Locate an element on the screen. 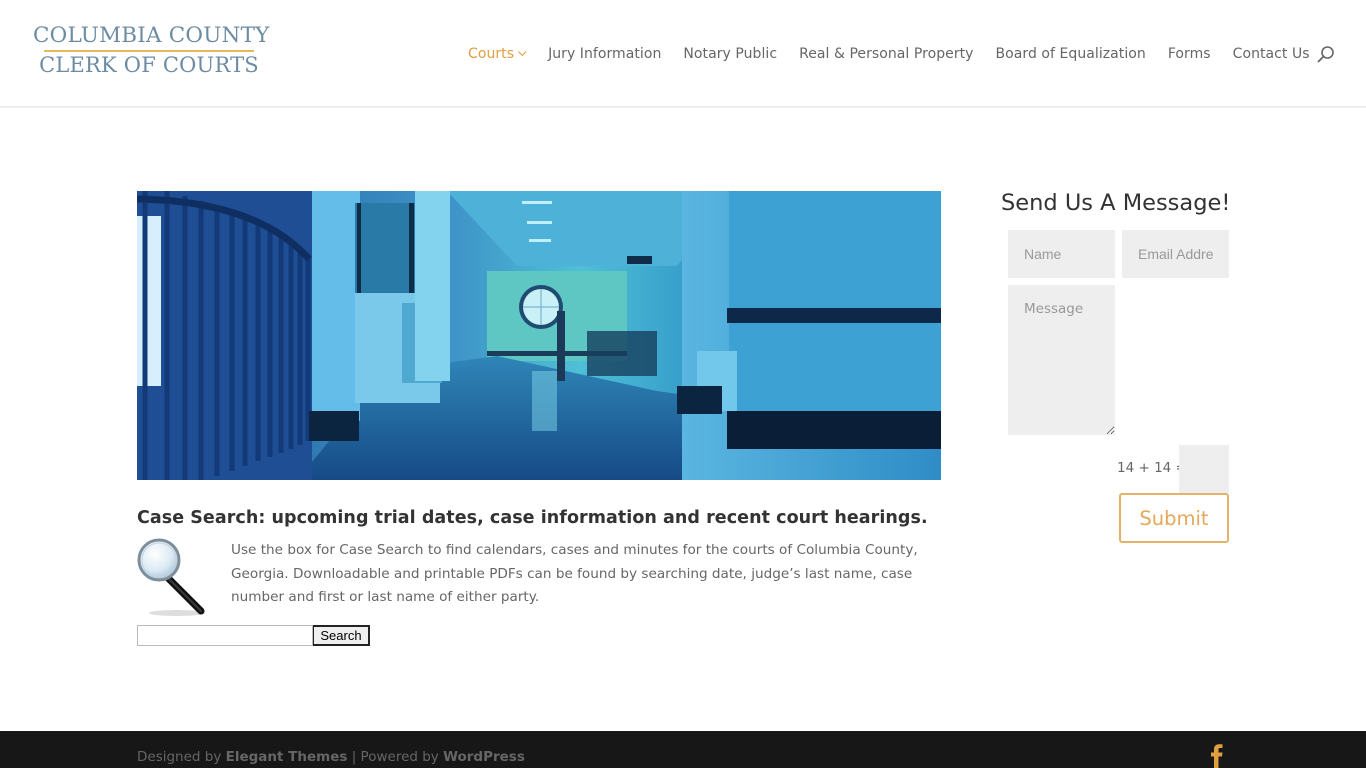 The height and width of the screenshot is (768, 1366). nav-item-board-of-equalization: Board of Equalization is located at coordinates (1071, 54).